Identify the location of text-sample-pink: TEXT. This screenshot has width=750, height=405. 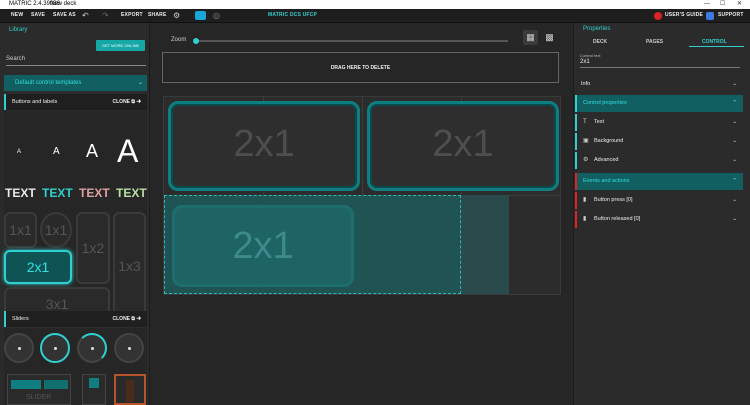
(94, 193).